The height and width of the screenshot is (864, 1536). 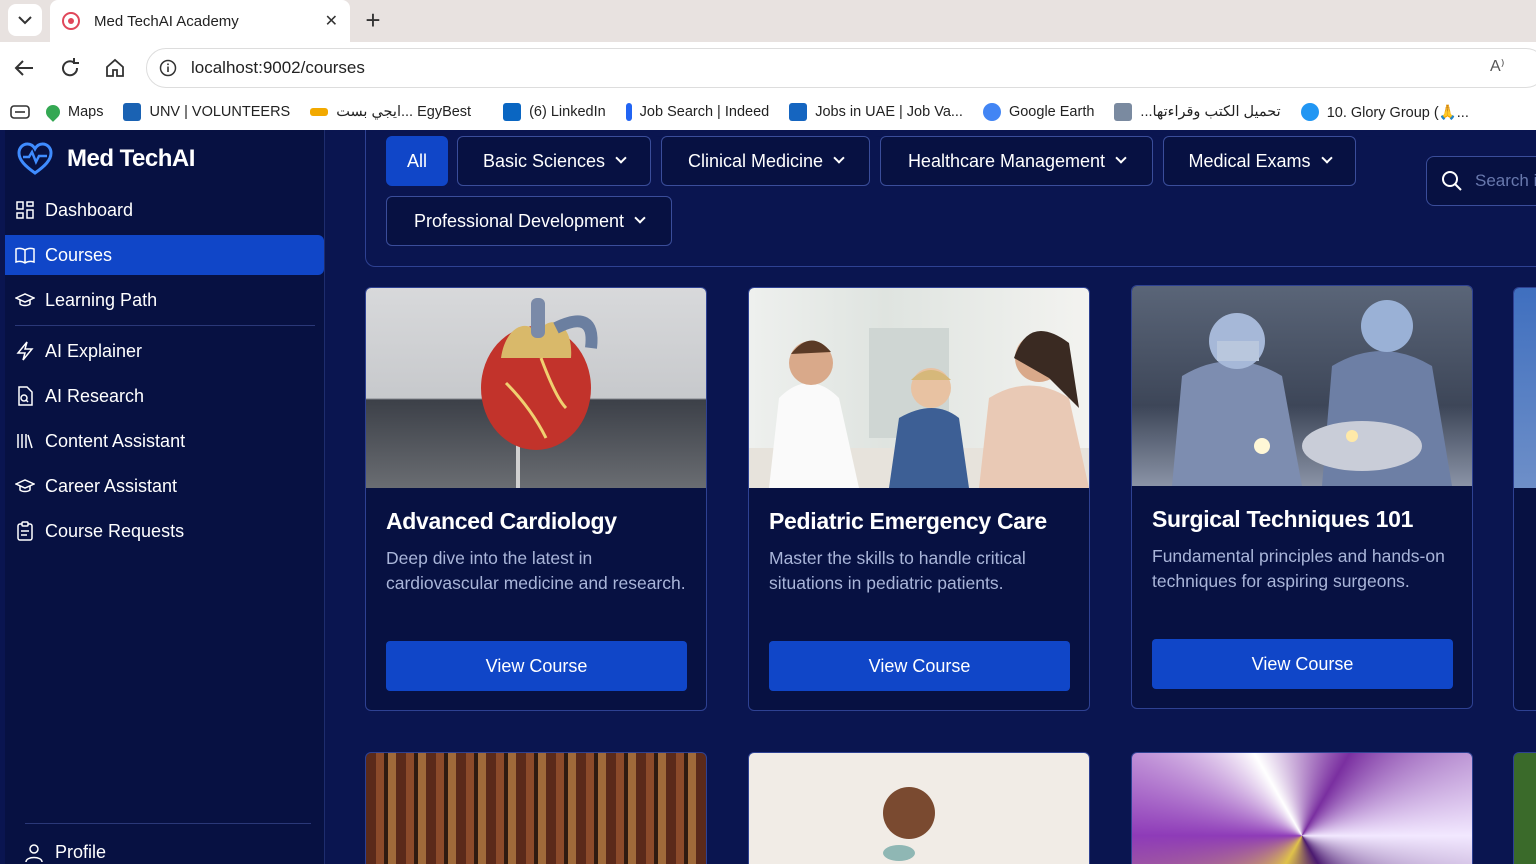 What do you see at coordinates (115, 68) in the screenshot?
I see `home-button` at bounding box center [115, 68].